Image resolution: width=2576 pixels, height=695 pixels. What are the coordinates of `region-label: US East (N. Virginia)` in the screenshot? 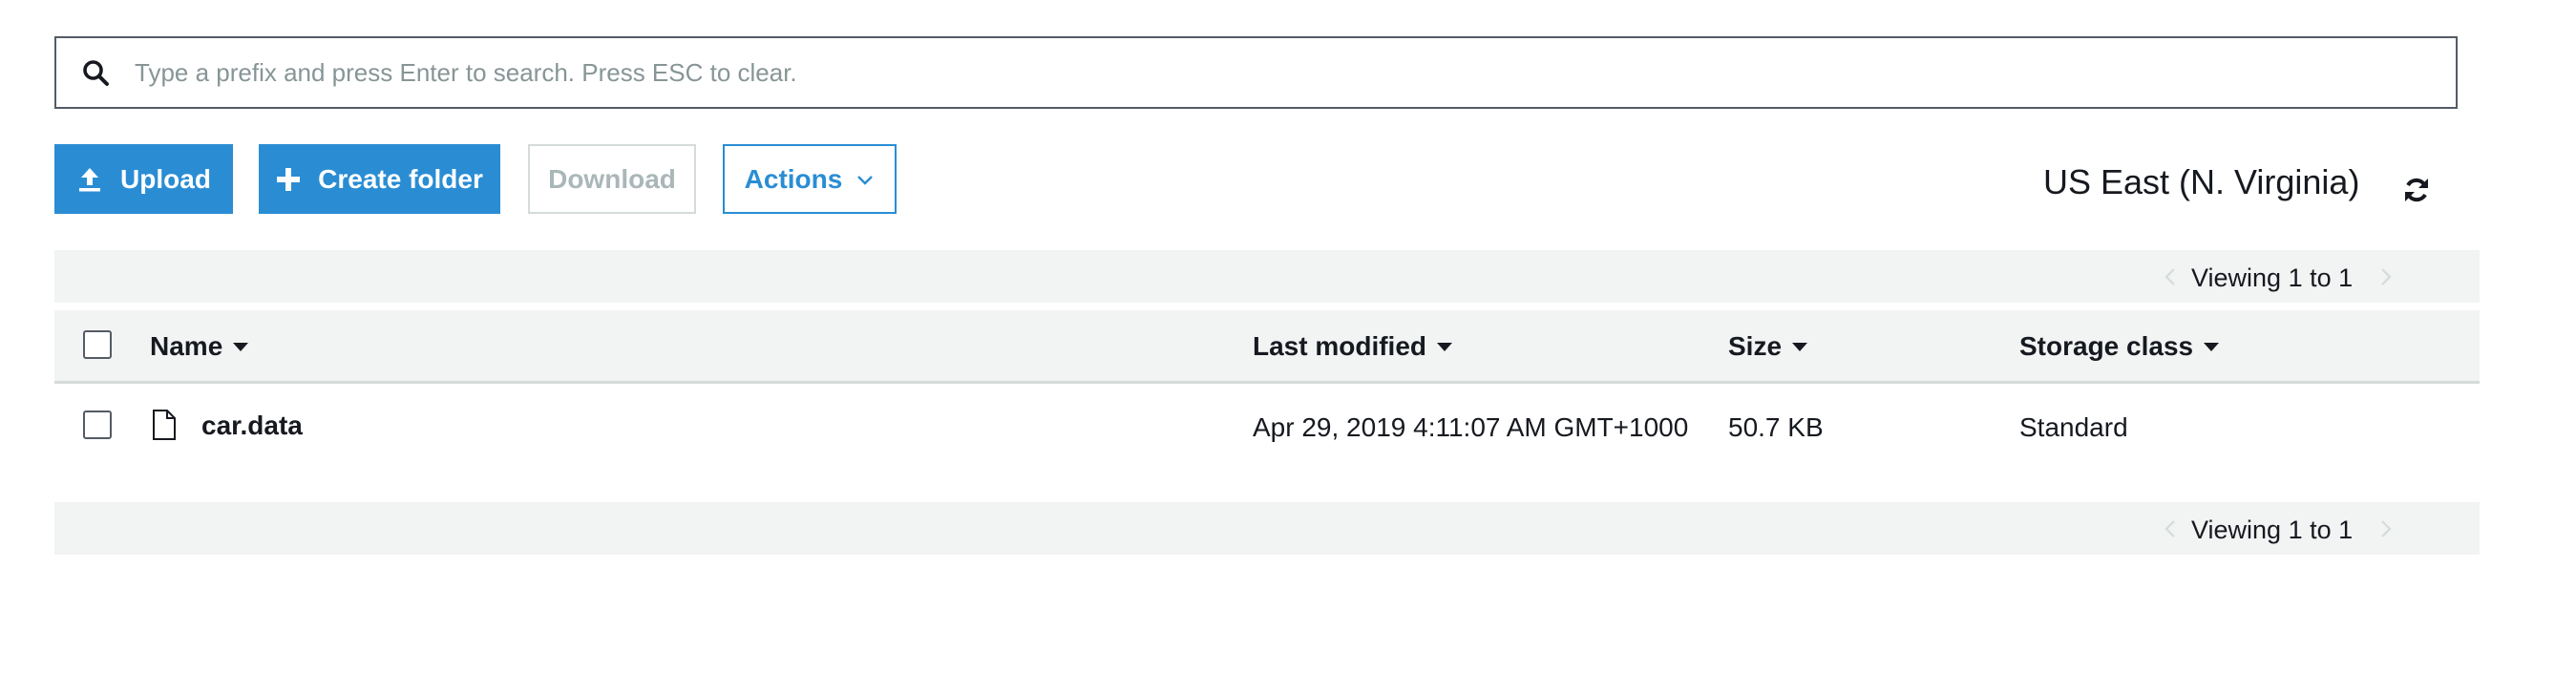 It's located at (2201, 182).